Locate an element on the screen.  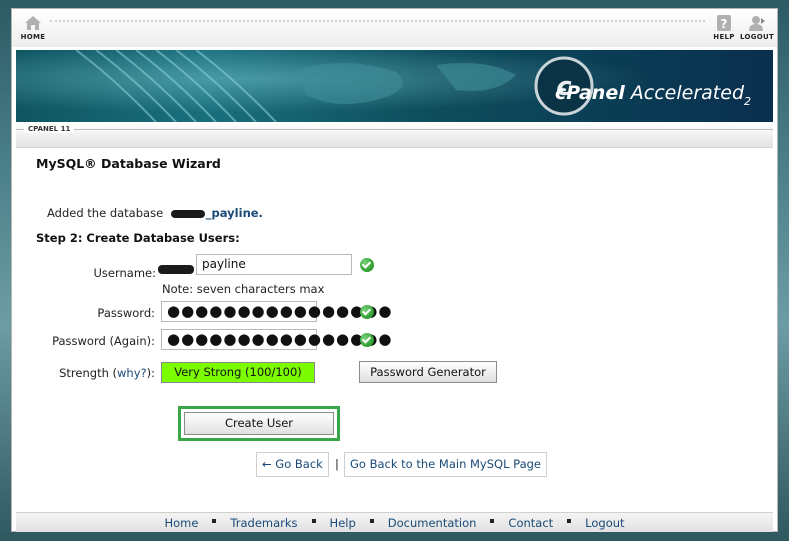
username-note: Note: seven characters max is located at coordinates (243, 289).